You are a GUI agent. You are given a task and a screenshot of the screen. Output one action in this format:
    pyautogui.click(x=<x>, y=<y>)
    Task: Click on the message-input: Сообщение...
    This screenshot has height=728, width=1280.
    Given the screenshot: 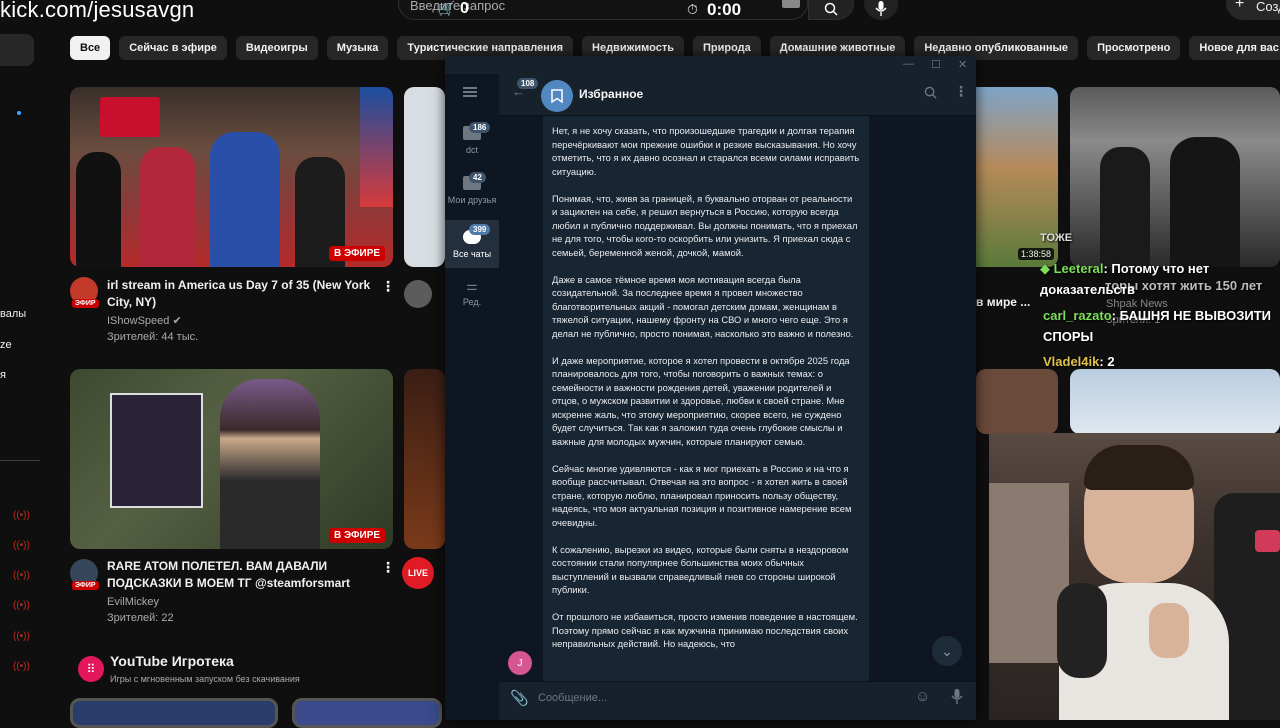 What is the action you would take?
    pyautogui.click(x=572, y=698)
    